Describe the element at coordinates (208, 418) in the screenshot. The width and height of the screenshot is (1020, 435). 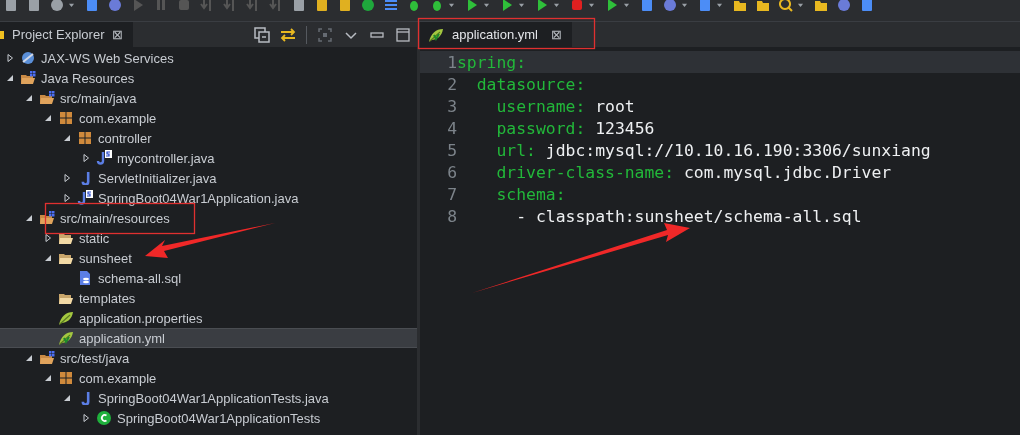
I see `tree-item: SpringBoot04War1ApplicationTests` at that location.